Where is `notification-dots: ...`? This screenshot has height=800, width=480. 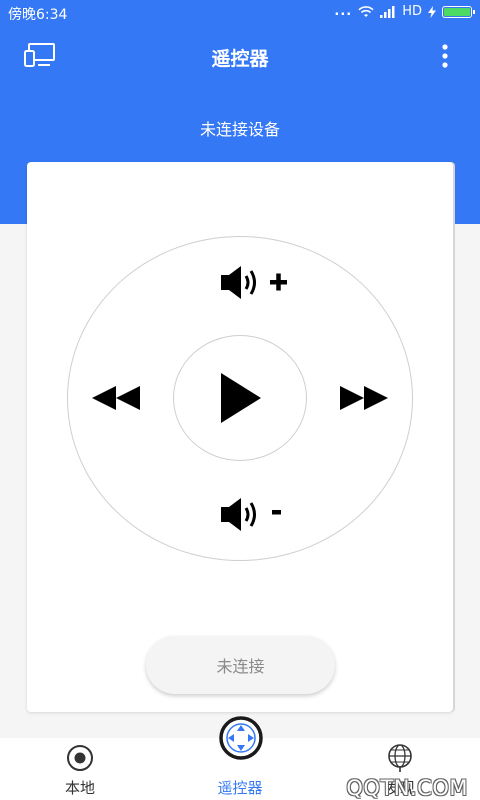 notification-dots: ... is located at coordinates (343, 11).